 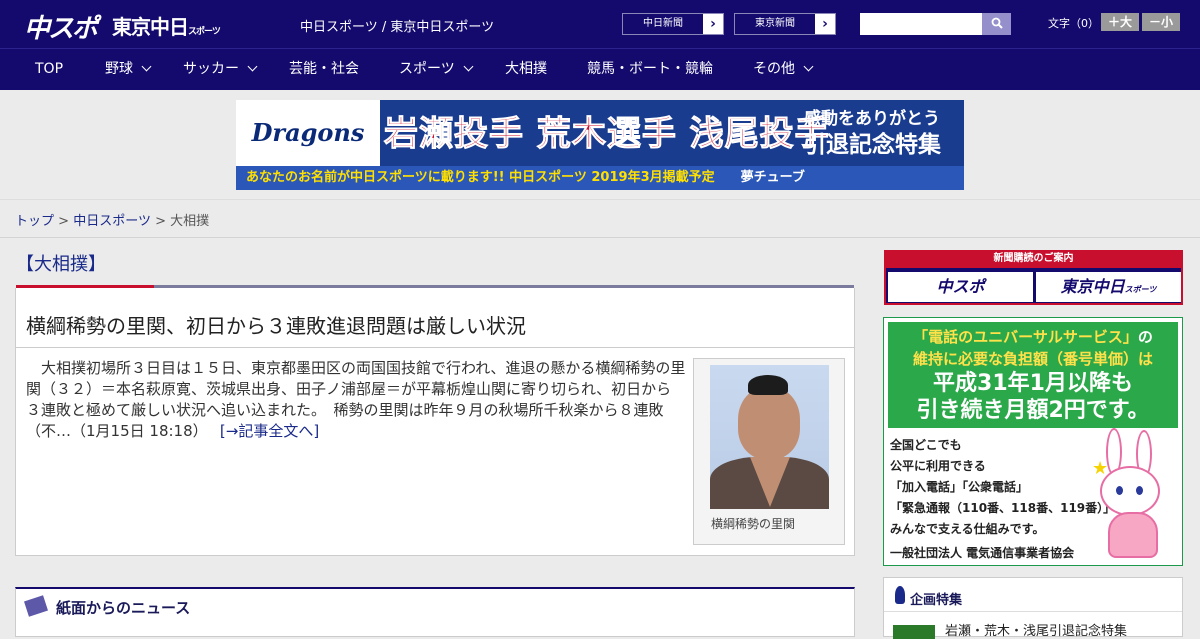 I want to click on subscribe-tokyo-chunichi-small: スポーツ, so click(x=1140, y=289).